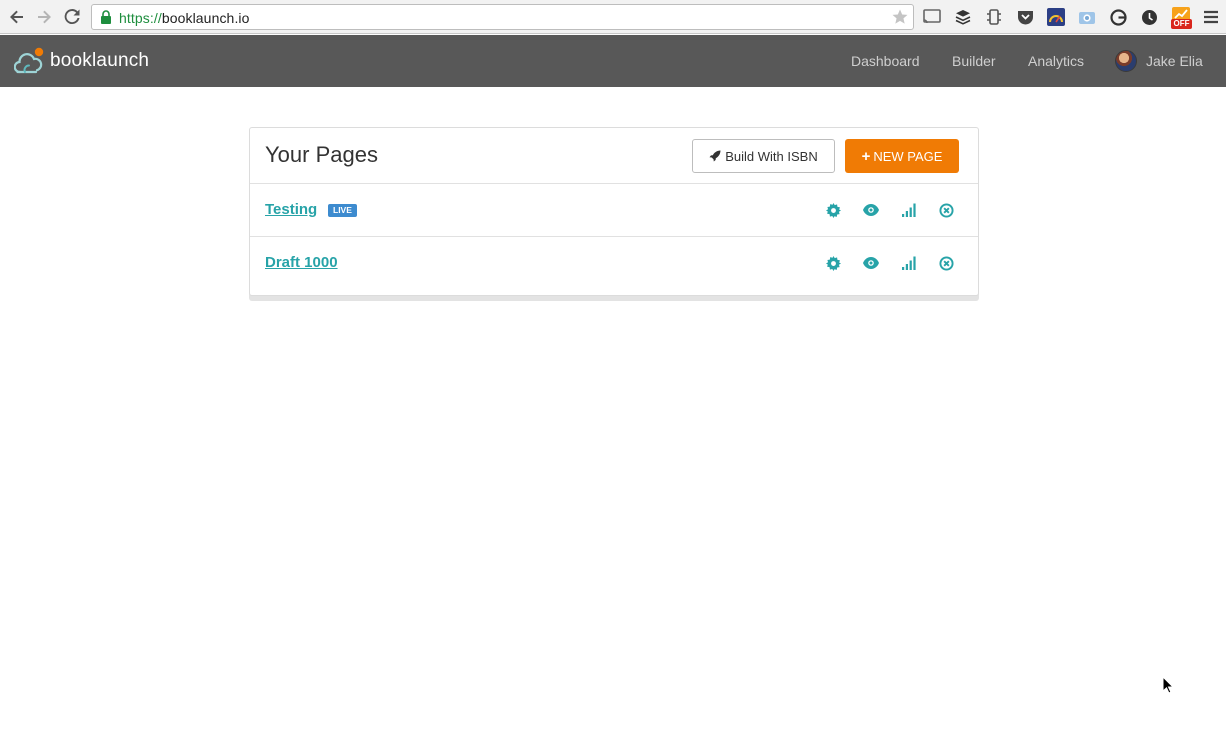 The width and height of the screenshot is (1226, 739). I want to click on new-page-label: NEW PAGE, so click(908, 156).